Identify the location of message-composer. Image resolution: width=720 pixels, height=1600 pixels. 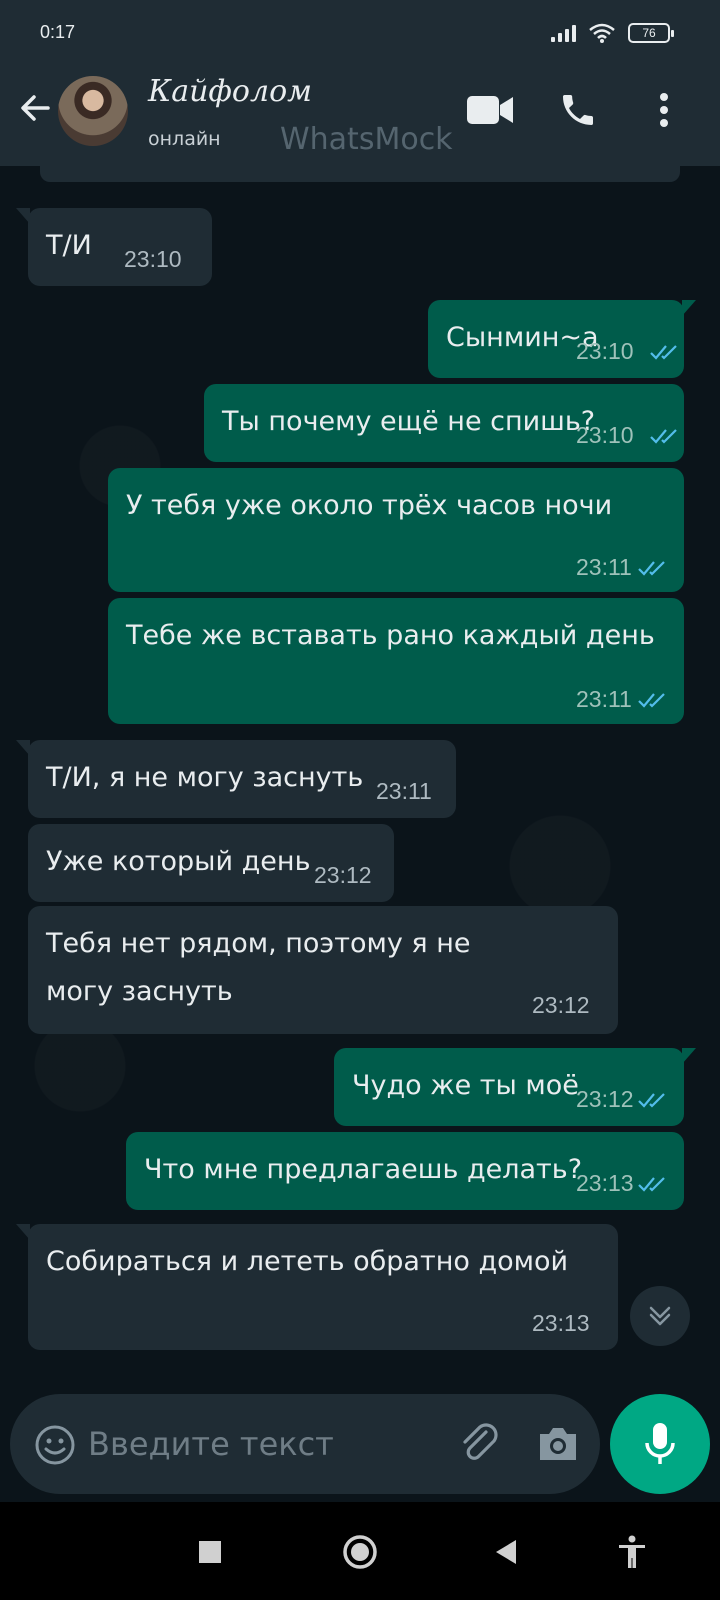
(305, 1444).